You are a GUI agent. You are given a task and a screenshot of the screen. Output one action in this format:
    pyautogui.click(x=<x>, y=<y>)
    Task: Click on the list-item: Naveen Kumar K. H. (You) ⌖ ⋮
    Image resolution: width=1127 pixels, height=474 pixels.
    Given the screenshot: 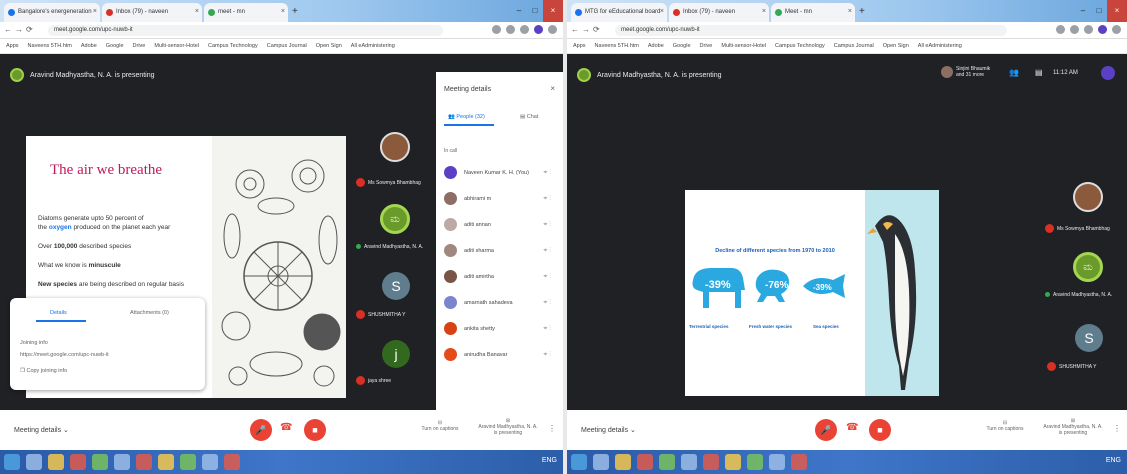 What is the action you would take?
    pyautogui.click(x=500, y=174)
    